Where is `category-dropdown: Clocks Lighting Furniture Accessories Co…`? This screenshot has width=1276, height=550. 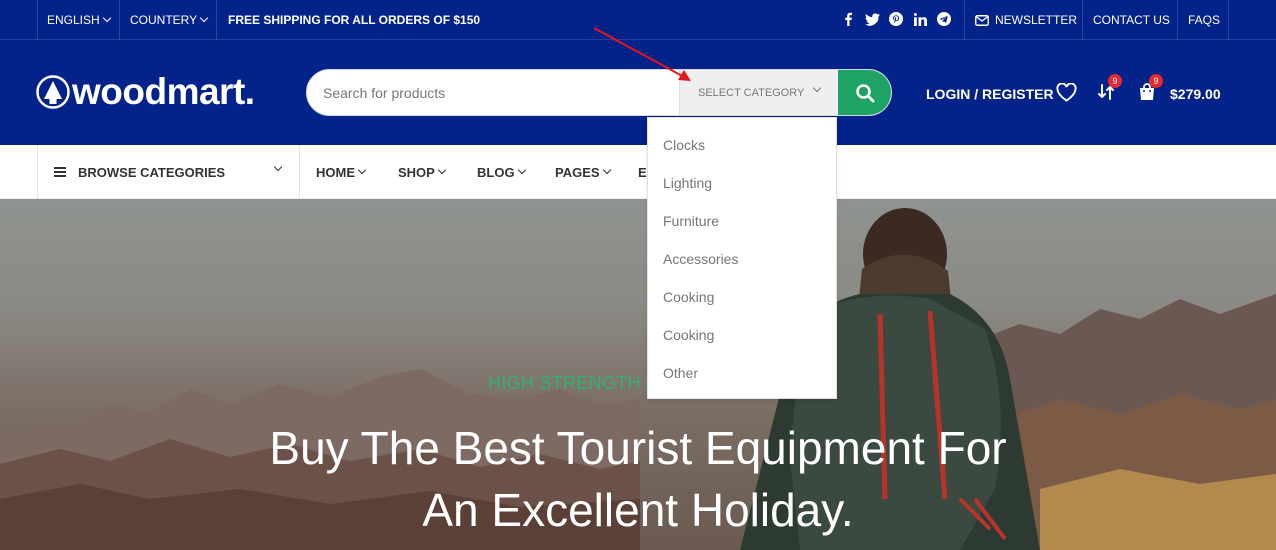 category-dropdown: Clocks Lighting Furniture Accessories Co… is located at coordinates (742, 258).